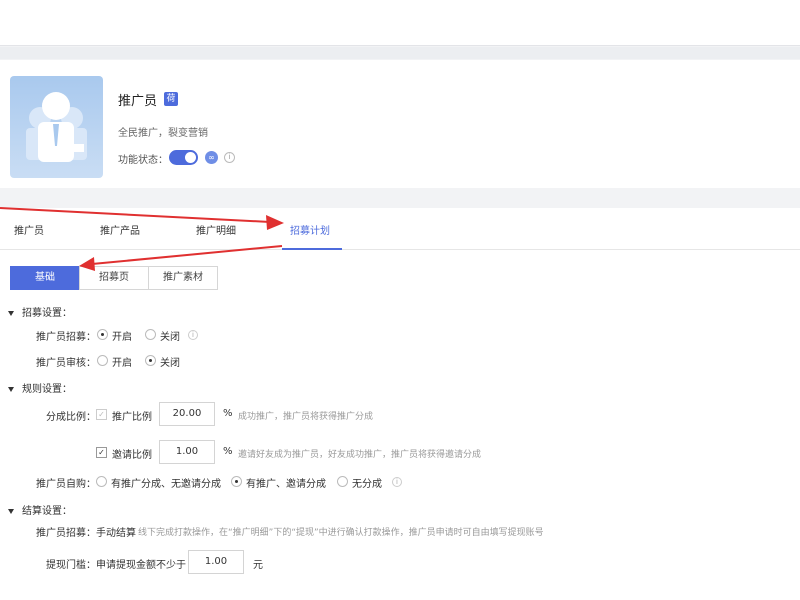 Image resolution: width=800 pixels, height=600 pixels. What do you see at coordinates (47, 313) in the screenshot?
I see `recruit-section-title: 招募设置：` at bounding box center [47, 313].